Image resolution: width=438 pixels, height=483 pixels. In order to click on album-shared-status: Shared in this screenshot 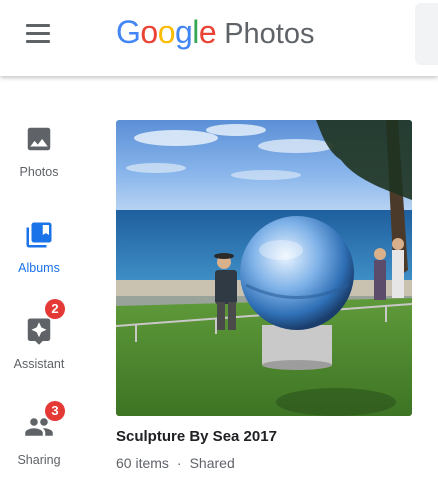, I will do `click(212, 463)`.